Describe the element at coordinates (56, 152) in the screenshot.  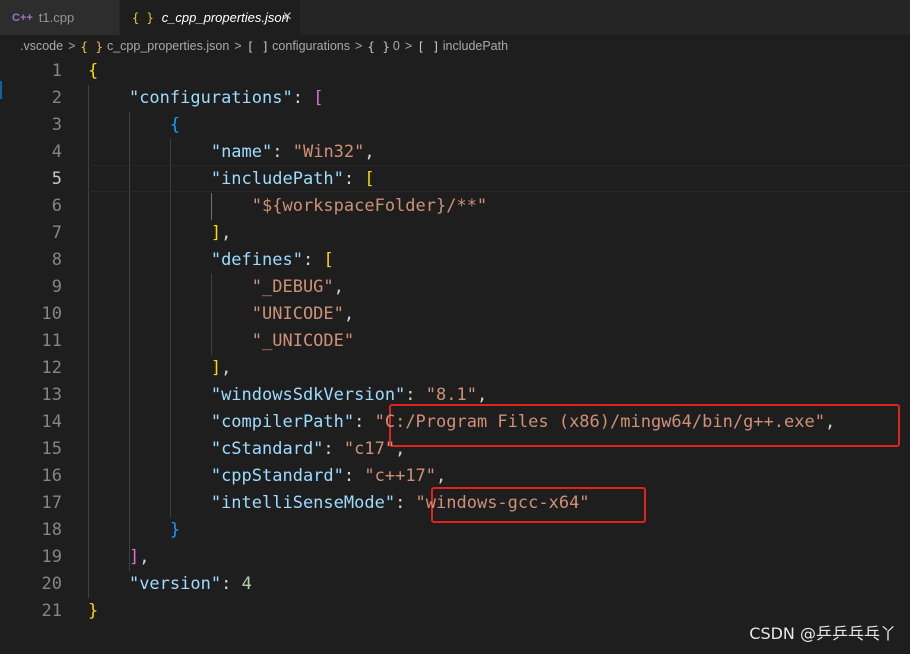
I see `line-number: 4` at that location.